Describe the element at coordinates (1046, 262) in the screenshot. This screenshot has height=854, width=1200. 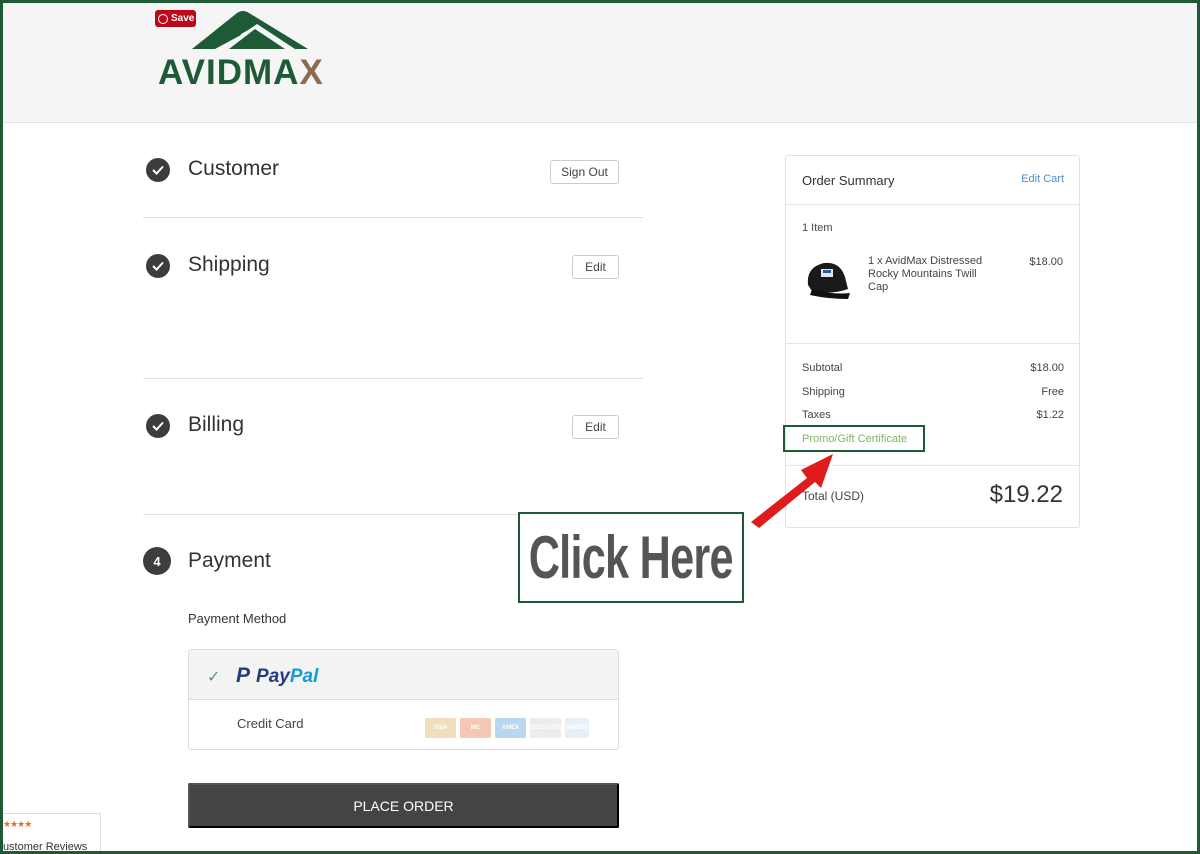
I see `cart-item-price: $18.00` at that location.